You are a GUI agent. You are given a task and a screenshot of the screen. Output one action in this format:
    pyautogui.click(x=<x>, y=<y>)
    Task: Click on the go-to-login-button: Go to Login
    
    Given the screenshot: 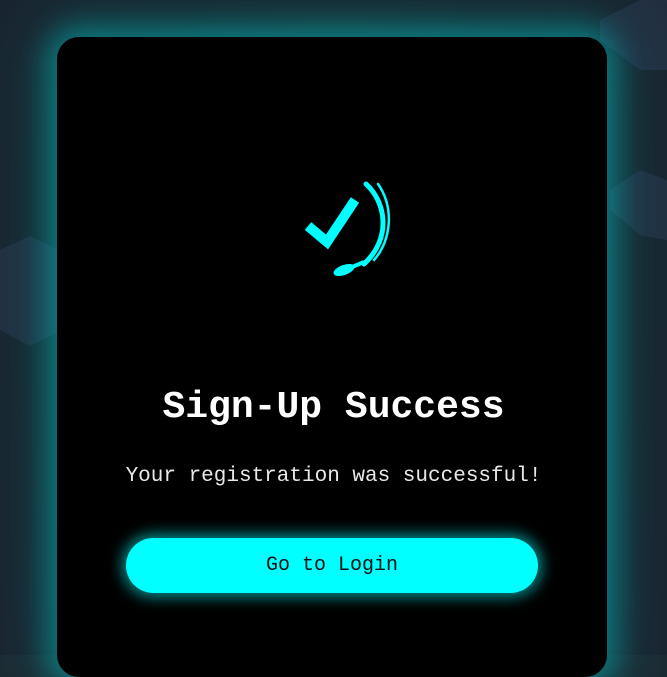 What is the action you would take?
    pyautogui.click(x=332, y=565)
    